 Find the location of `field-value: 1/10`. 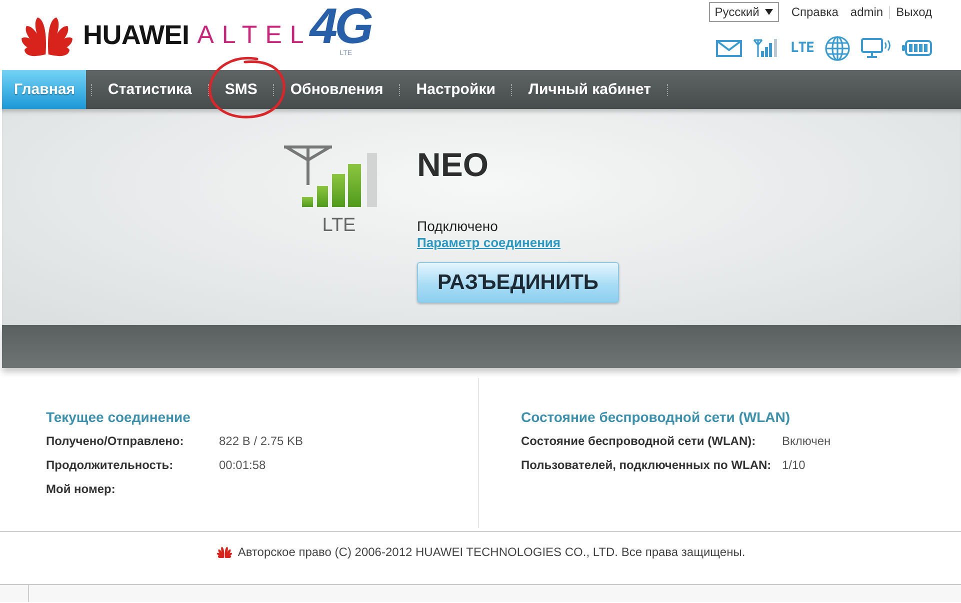

field-value: 1/10 is located at coordinates (794, 465).